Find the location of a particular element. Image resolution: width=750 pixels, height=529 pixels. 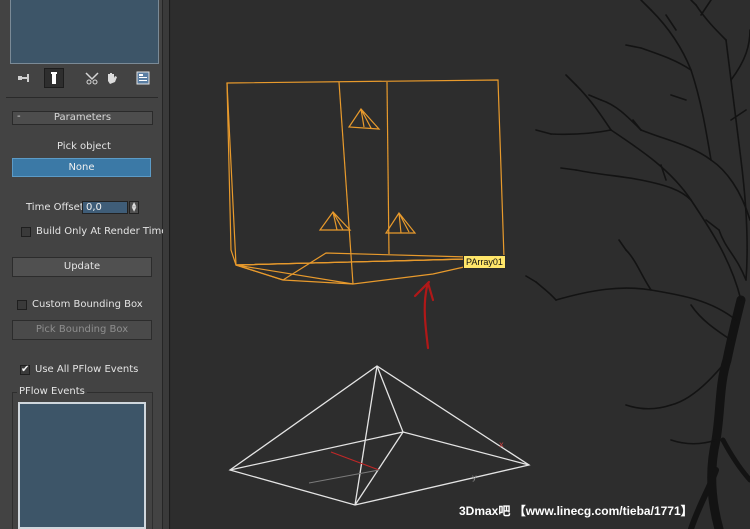

gizmo-axes is located at coordinates (344, 467).